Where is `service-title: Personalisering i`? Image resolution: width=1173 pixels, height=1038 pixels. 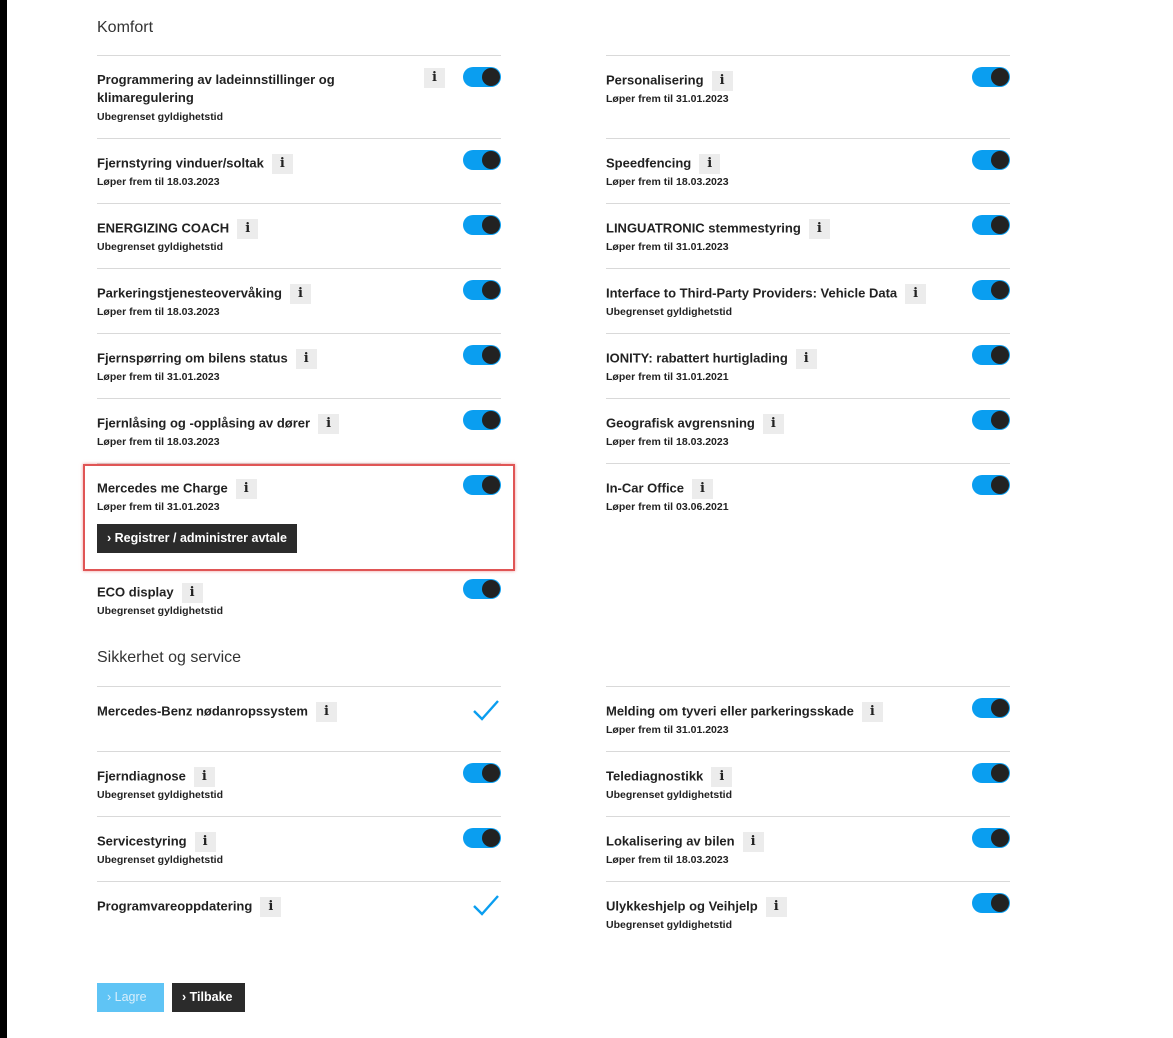 service-title: Personalisering i is located at coordinates (669, 81).